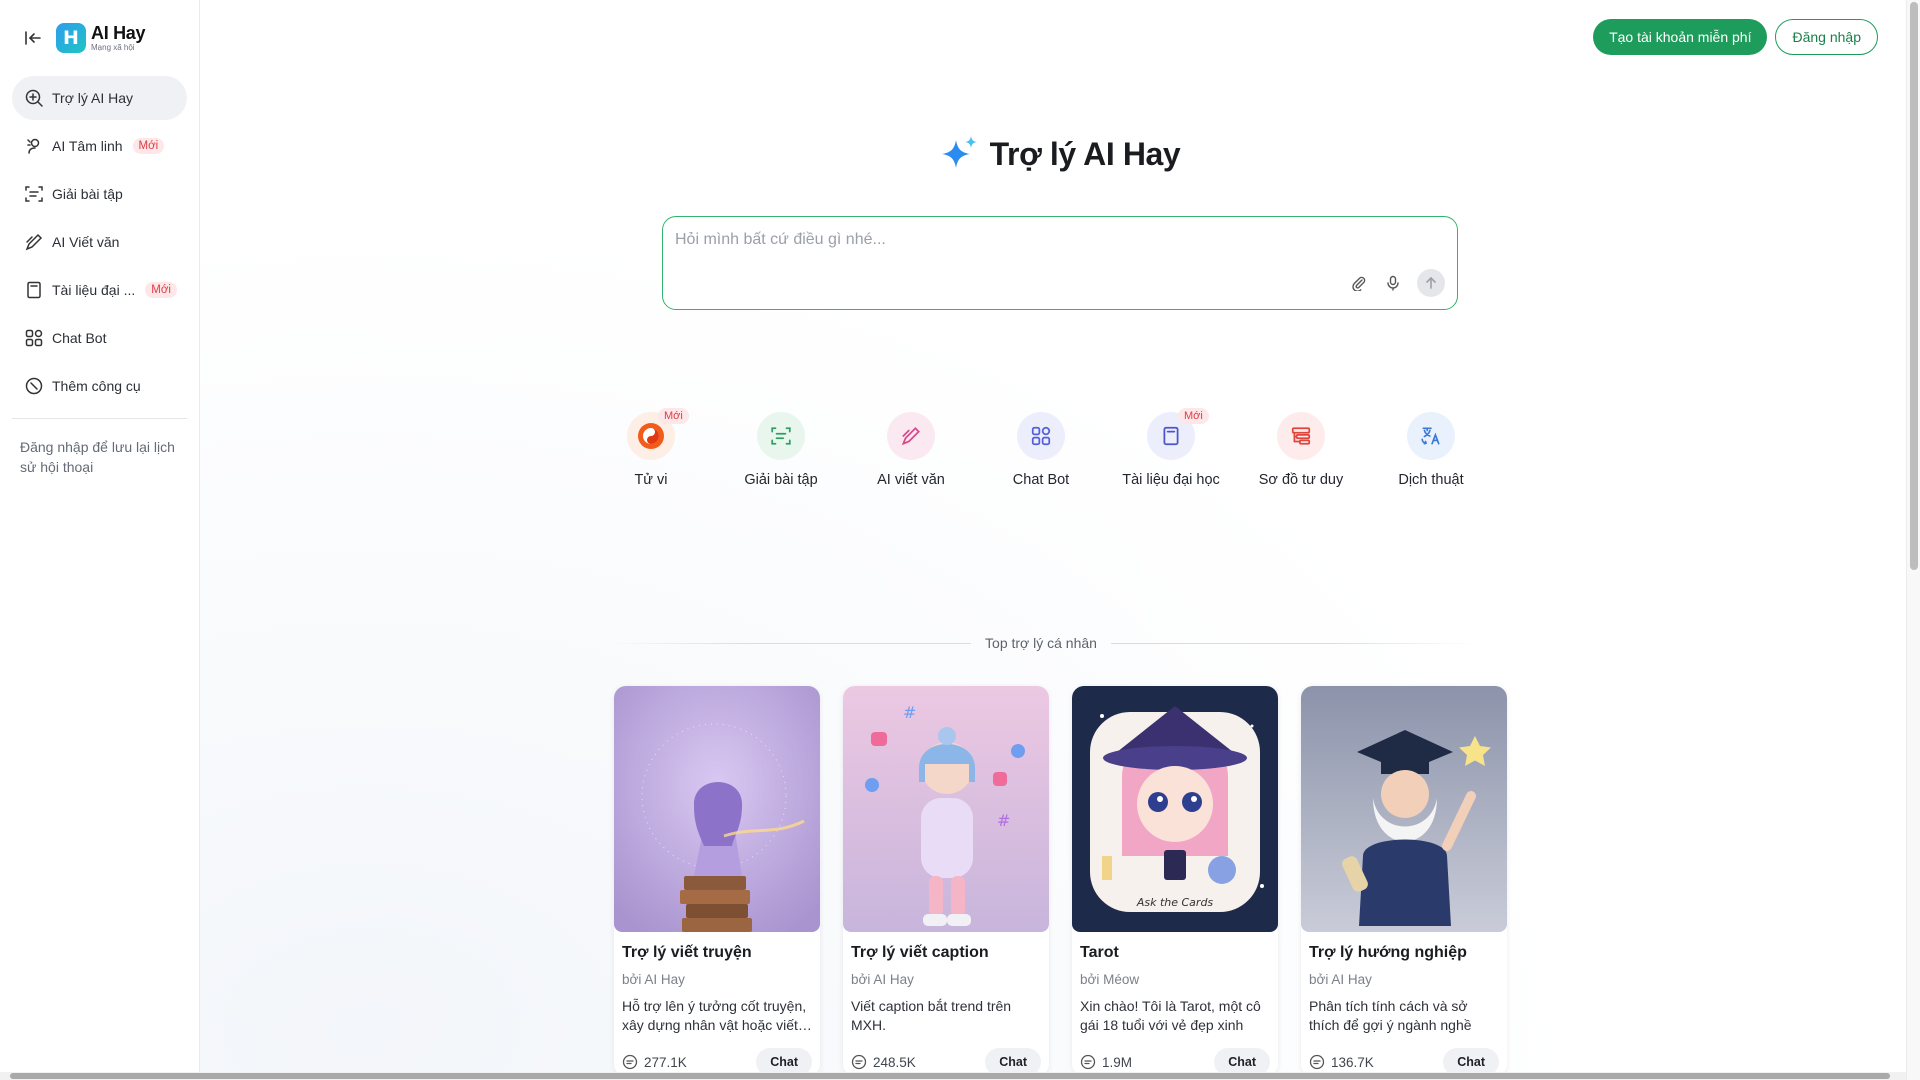 The height and width of the screenshot is (1080, 1920). What do you see at coordinates (1060, 263) in the screenshot?
I see `chat-composer` at bounding box center [1060, 263].